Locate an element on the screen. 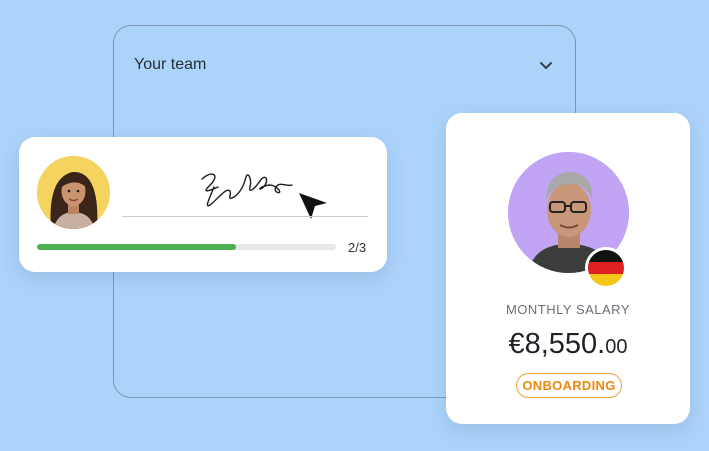  handwritten-signature is located at coordinates (247, 190).